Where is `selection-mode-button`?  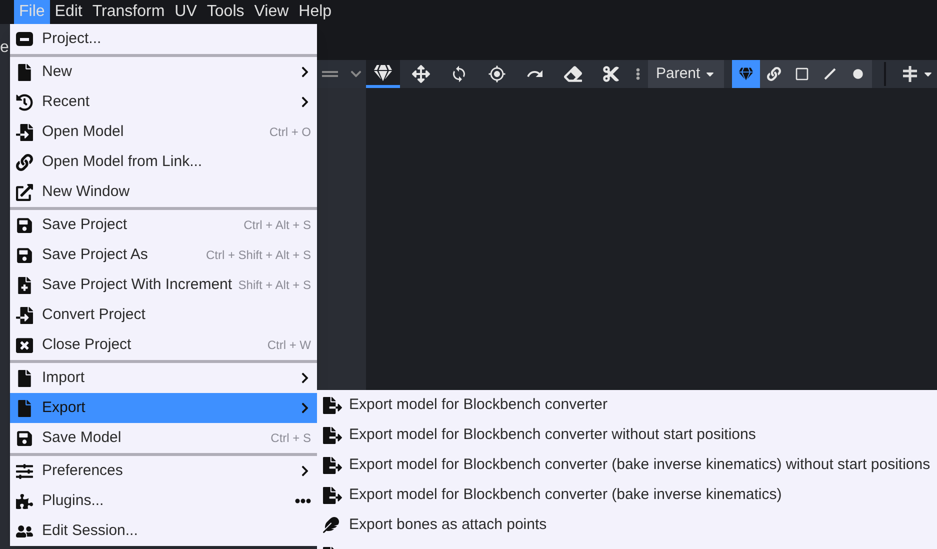
selection-mode-button is located at coordinates (746, 74).